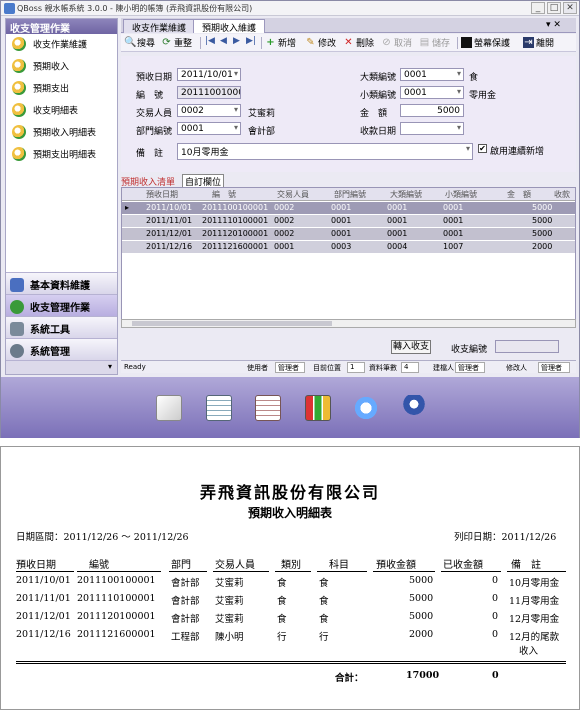 The image size is (580, 710). I want to click on tab-controls: ▾ ✕, so click(553, 25).